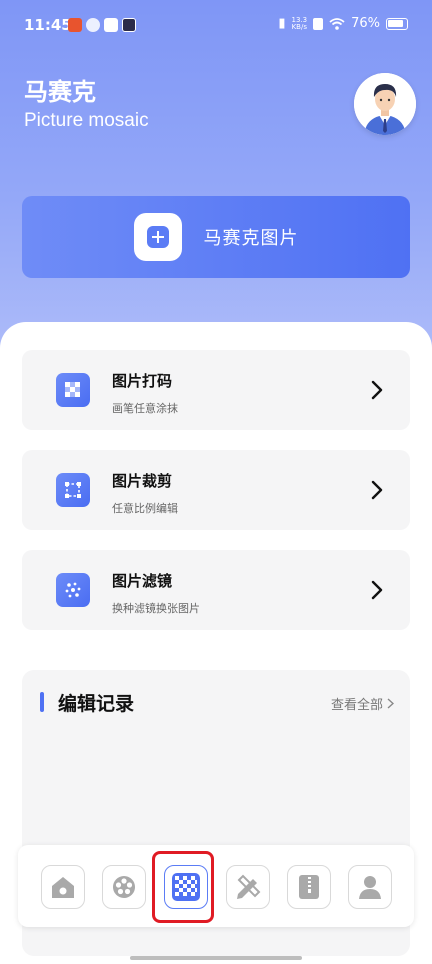 Image resolution: width=432 pixels, height=964 pixels. I want to click on net-speed-unit: KB/s, so click(299, 26).